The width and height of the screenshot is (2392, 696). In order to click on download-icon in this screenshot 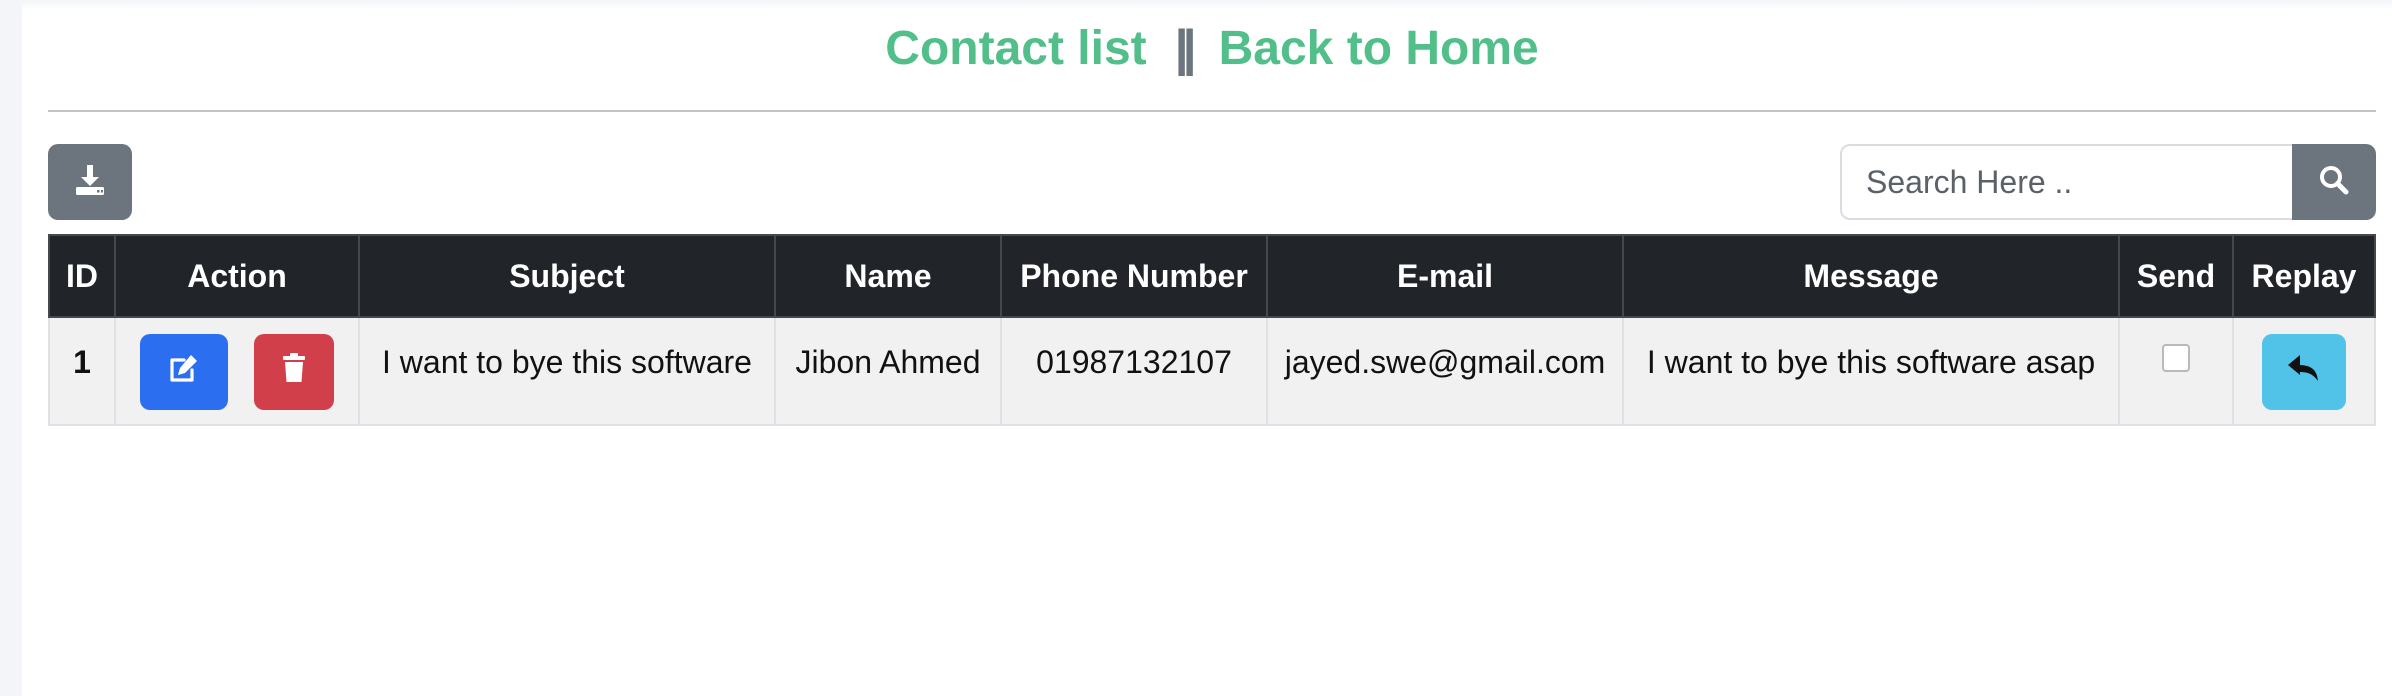, I will do `click(90, 182)`.